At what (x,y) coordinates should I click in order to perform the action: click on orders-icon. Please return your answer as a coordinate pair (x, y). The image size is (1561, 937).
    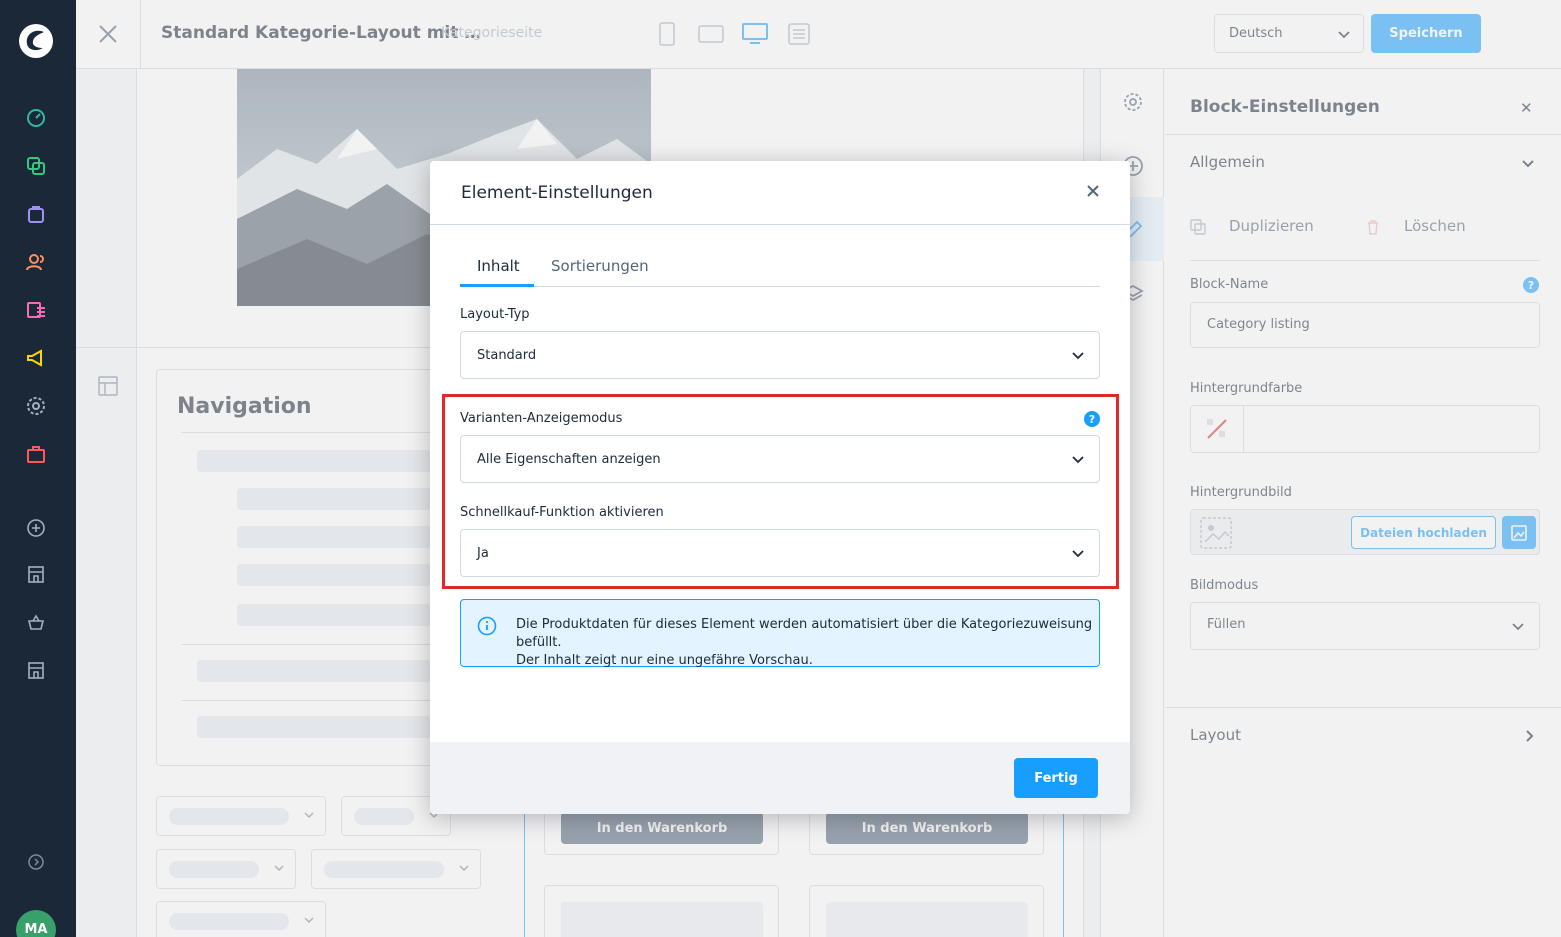
    Looking at the image, I should click on (36, 214).